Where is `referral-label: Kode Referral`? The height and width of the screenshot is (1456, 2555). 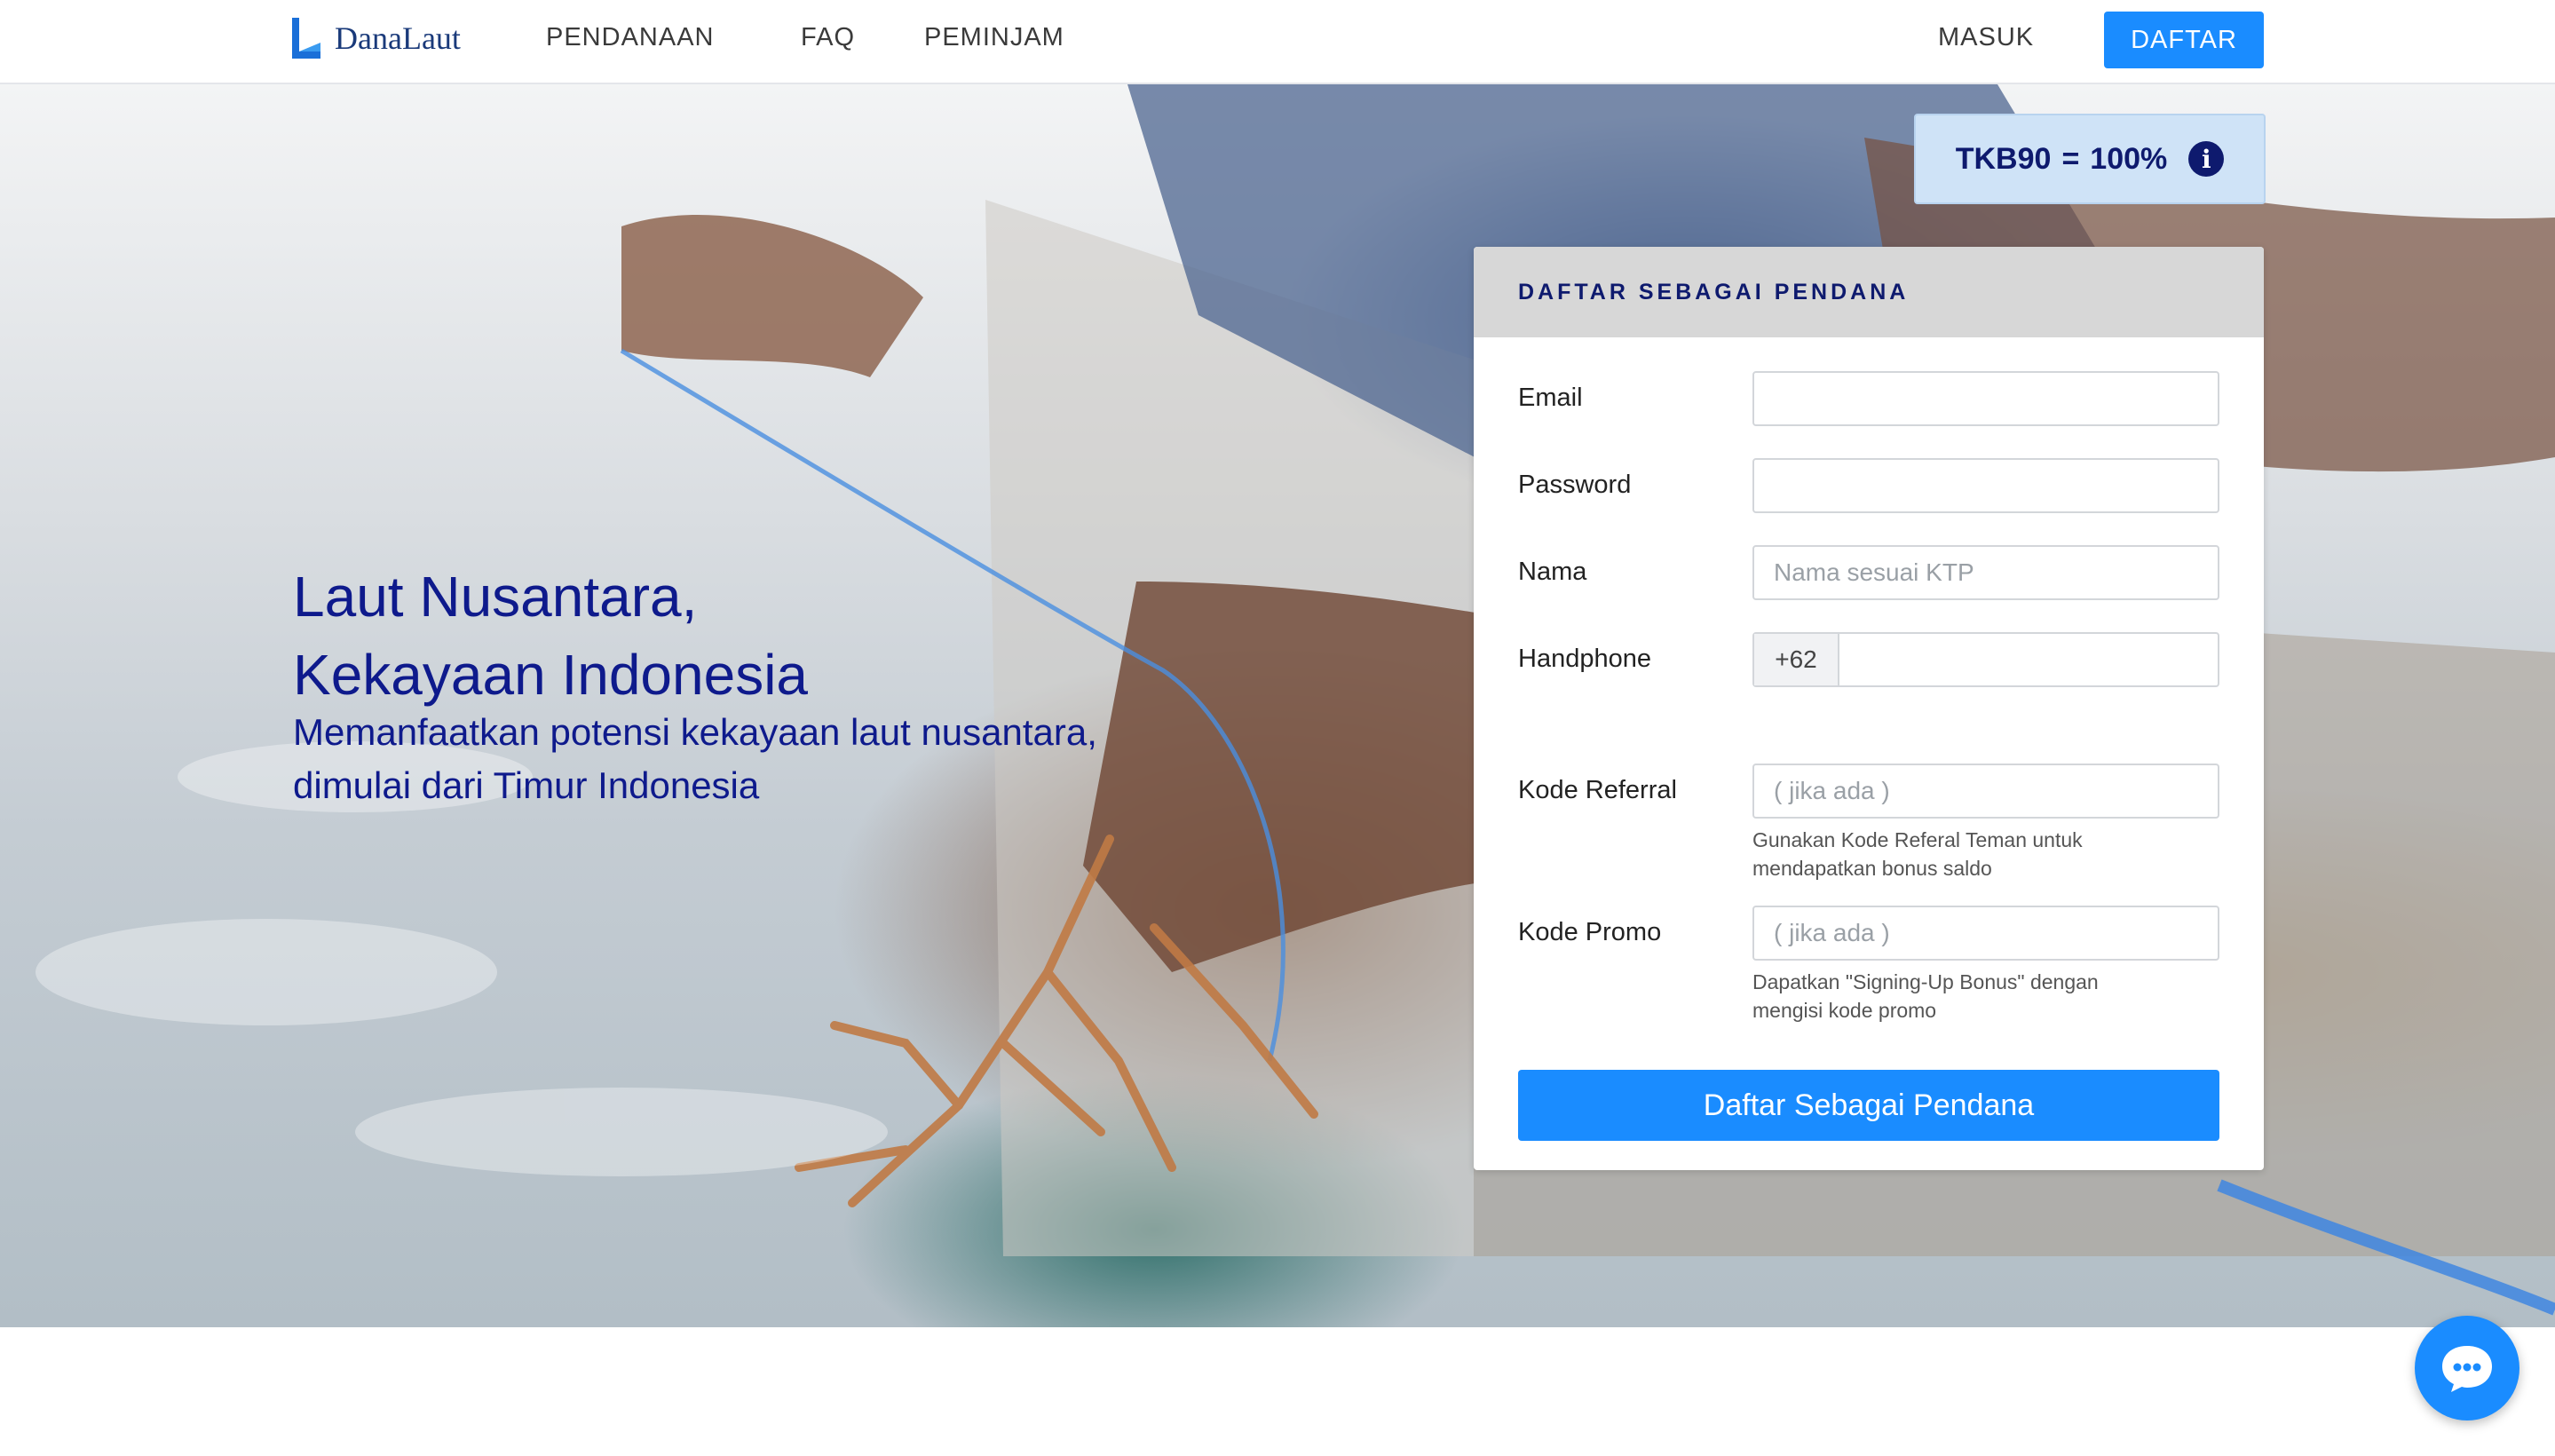 referral-label: Kode Referral is located at coordinates (1597, 790).